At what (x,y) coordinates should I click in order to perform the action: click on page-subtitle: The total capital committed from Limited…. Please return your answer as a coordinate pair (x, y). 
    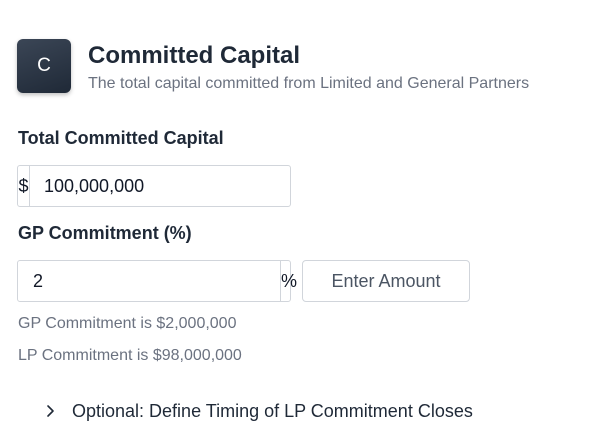
    Looking at the image, I should click on (309, 83).